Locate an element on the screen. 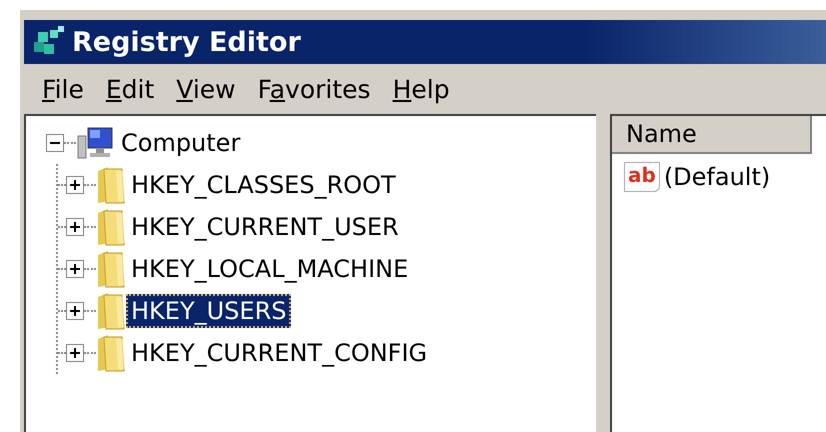 The image size is (826, 432). menu-item: View is located at coordinates (206, 89).